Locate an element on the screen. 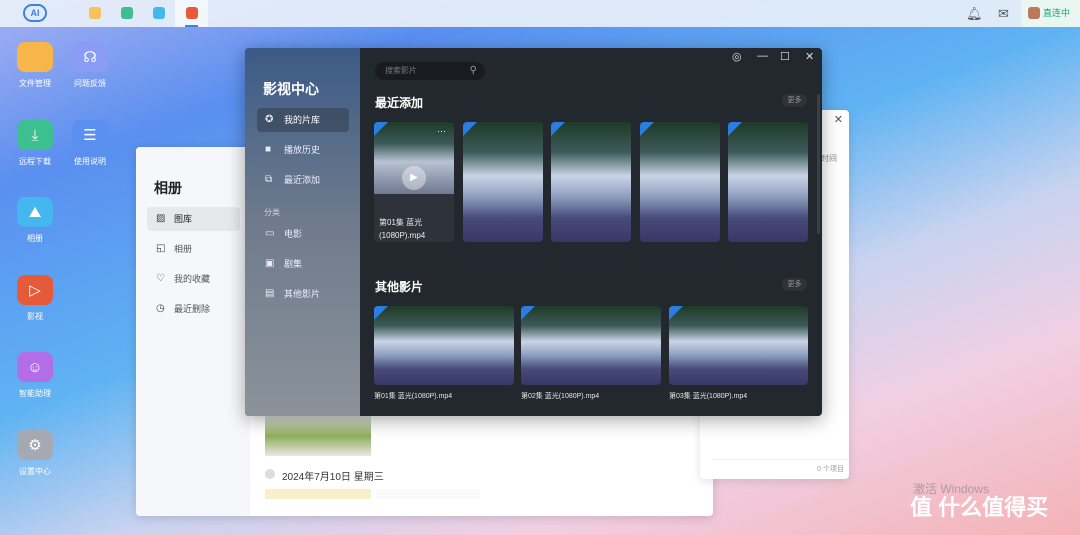 The image size is (1080, 535). desktop-icon: ⛰ 相册 is located at coordinates (35, 220).